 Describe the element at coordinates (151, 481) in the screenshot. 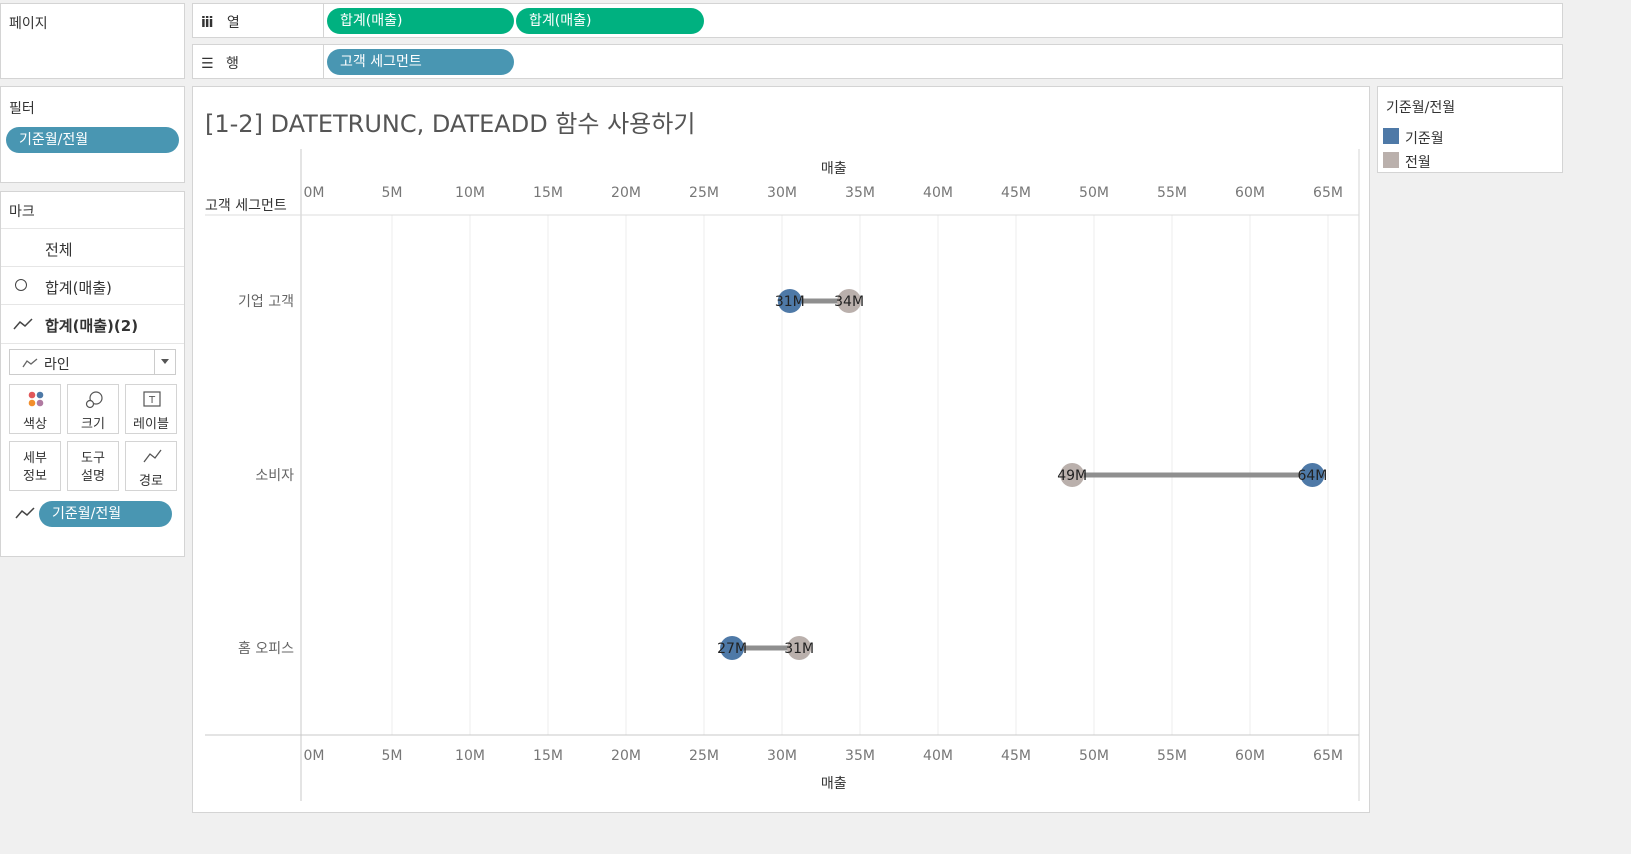

I see `path-button-label: 경로` at that location.